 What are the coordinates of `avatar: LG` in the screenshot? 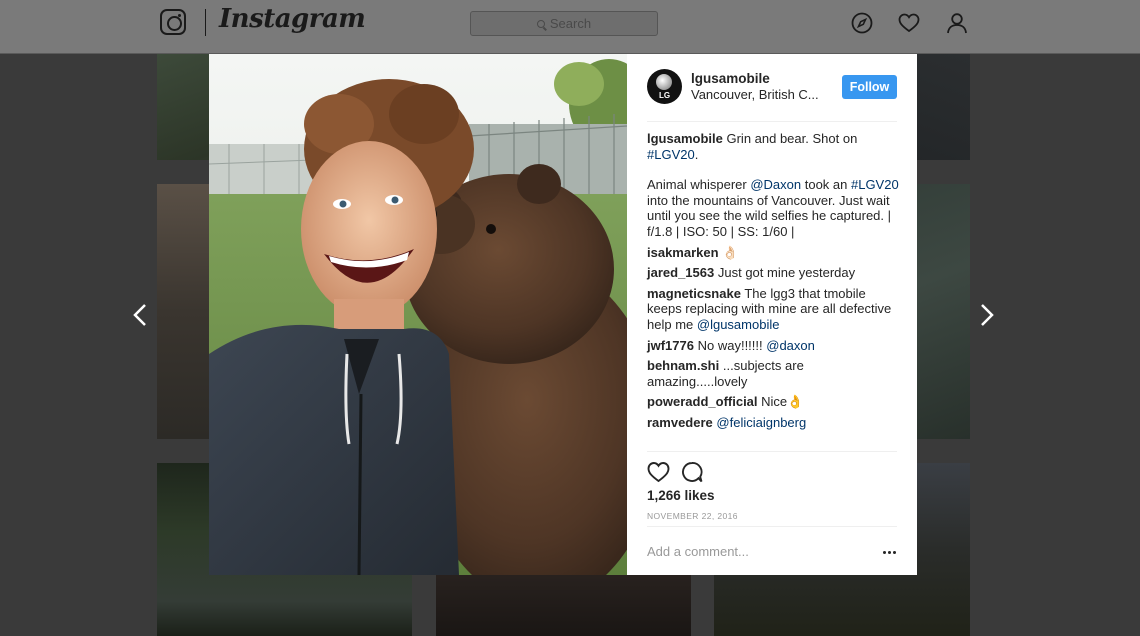 It's located at (664, 86).